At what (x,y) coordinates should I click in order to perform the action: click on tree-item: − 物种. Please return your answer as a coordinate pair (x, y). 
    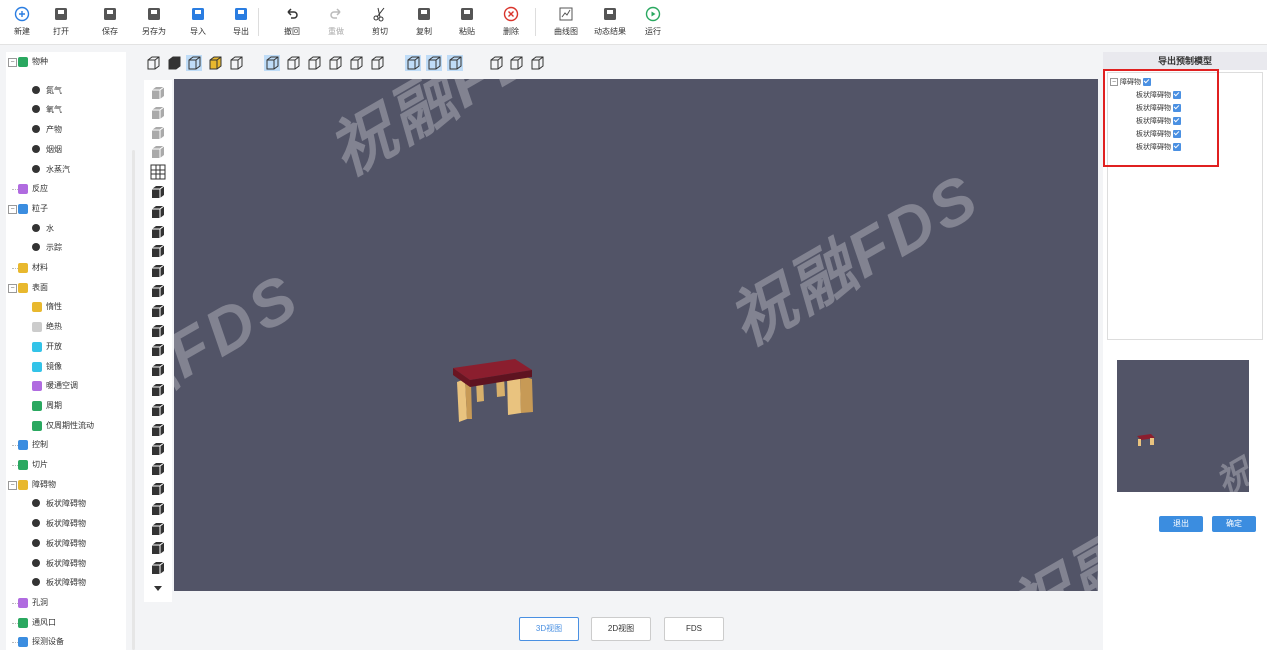
    Looking at the image, I should click on (66, 62).